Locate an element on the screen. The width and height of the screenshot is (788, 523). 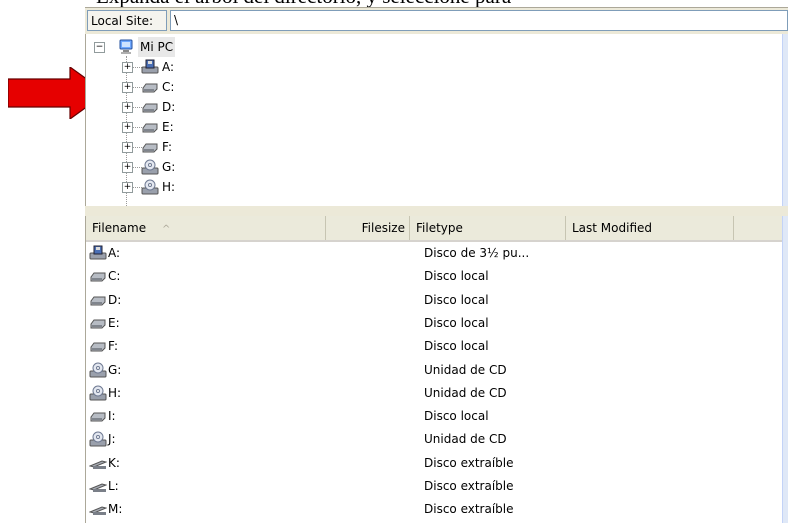
tree-item-label: A: is located at coordinates (168, 67).